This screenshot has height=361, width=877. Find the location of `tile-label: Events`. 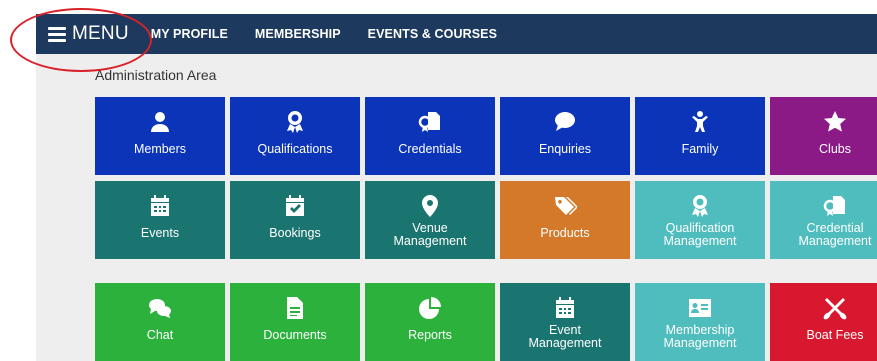

tile-label: Events is located at coordinates (160, 233).